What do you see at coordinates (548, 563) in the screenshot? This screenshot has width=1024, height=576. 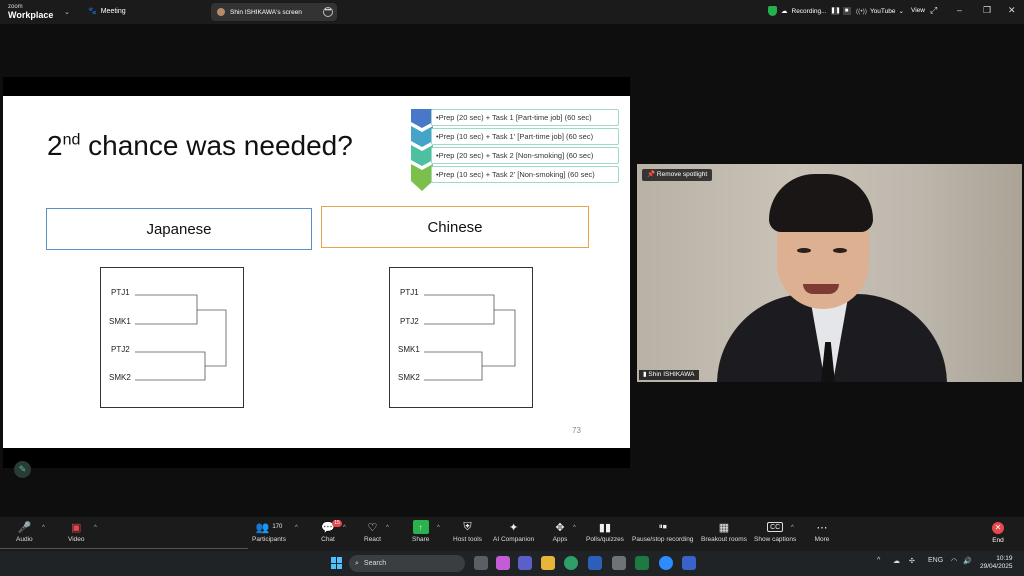 I see `file-explorer-icon` at bounding box center [548, 563].